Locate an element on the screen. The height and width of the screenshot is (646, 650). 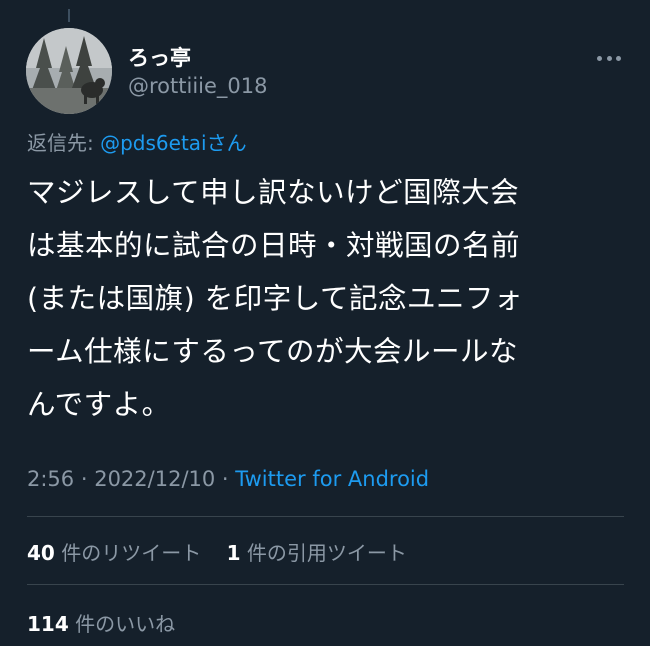
likes-stat: 114 件のいいね is located at coordinates (101, 624).